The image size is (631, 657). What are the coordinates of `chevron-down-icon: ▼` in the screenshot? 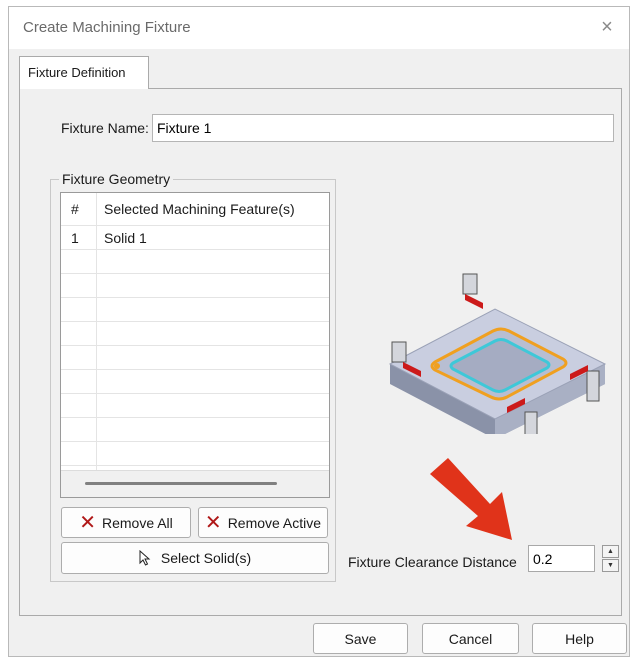 It's located at (610, 565).